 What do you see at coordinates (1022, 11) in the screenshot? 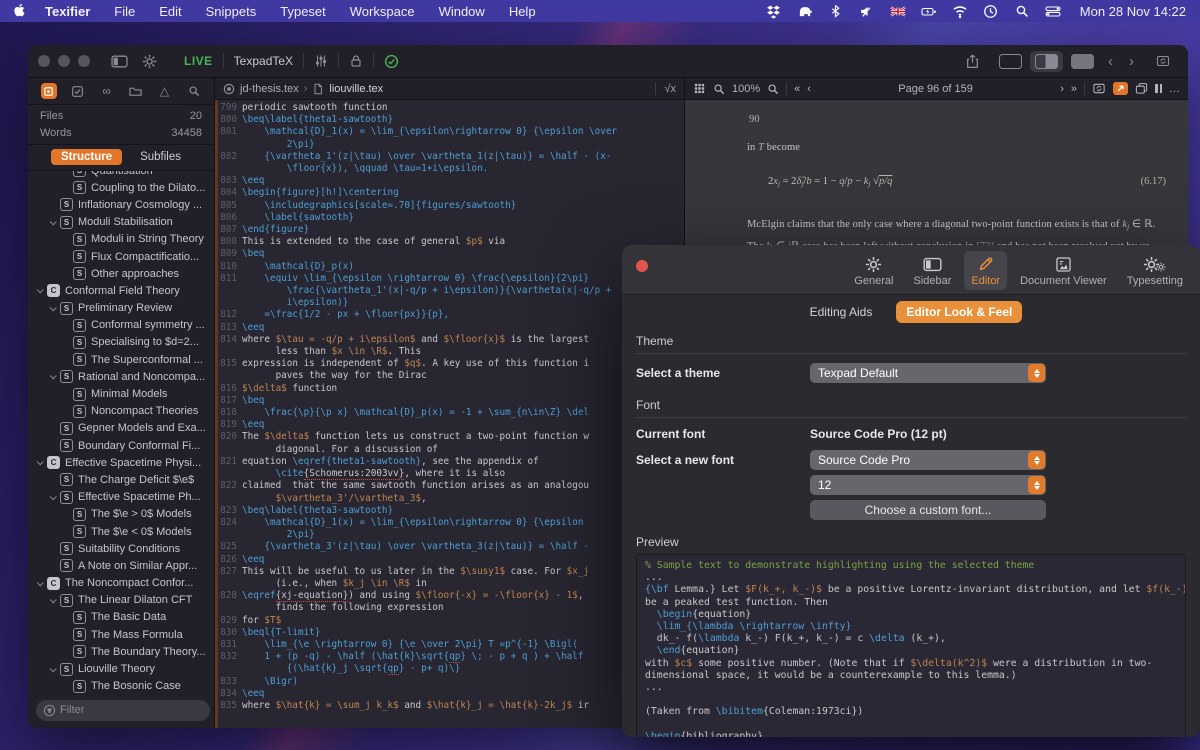
I see `spotlight-icon` at bounding box center [1022, 11].